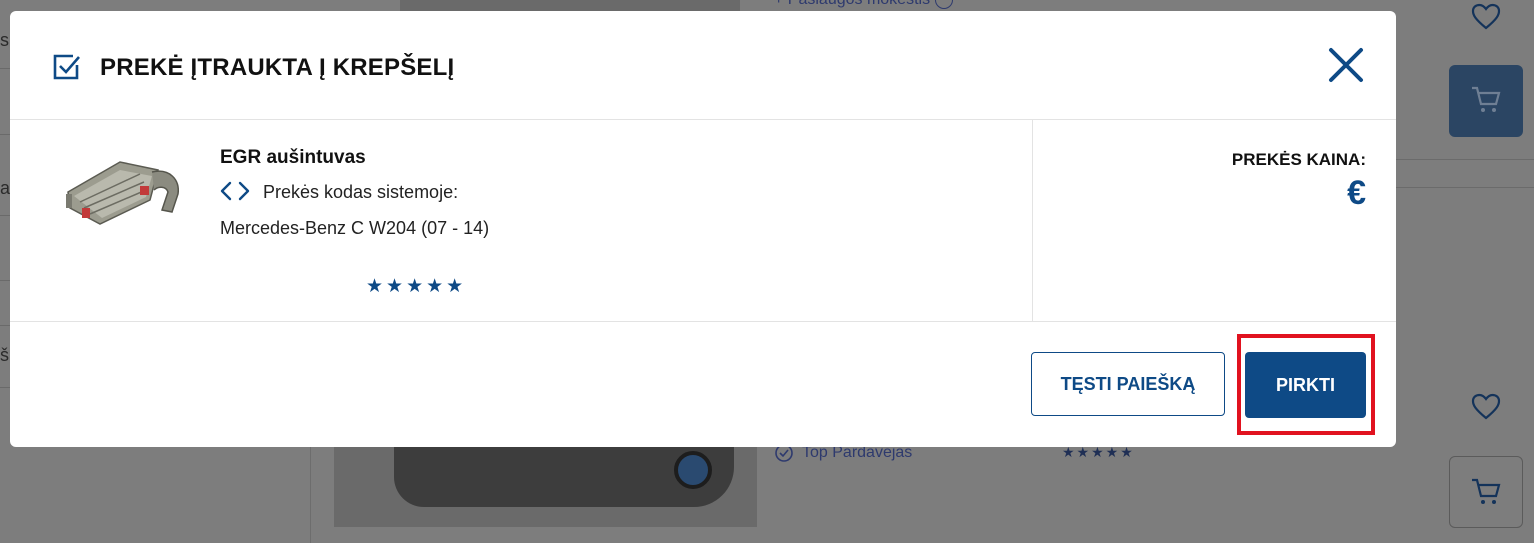 The width and height of the screenshot is (1534, 543). Describe the element at coordinates (4, 355) in the screenshot. I see `sidebar-char: š` at that location.